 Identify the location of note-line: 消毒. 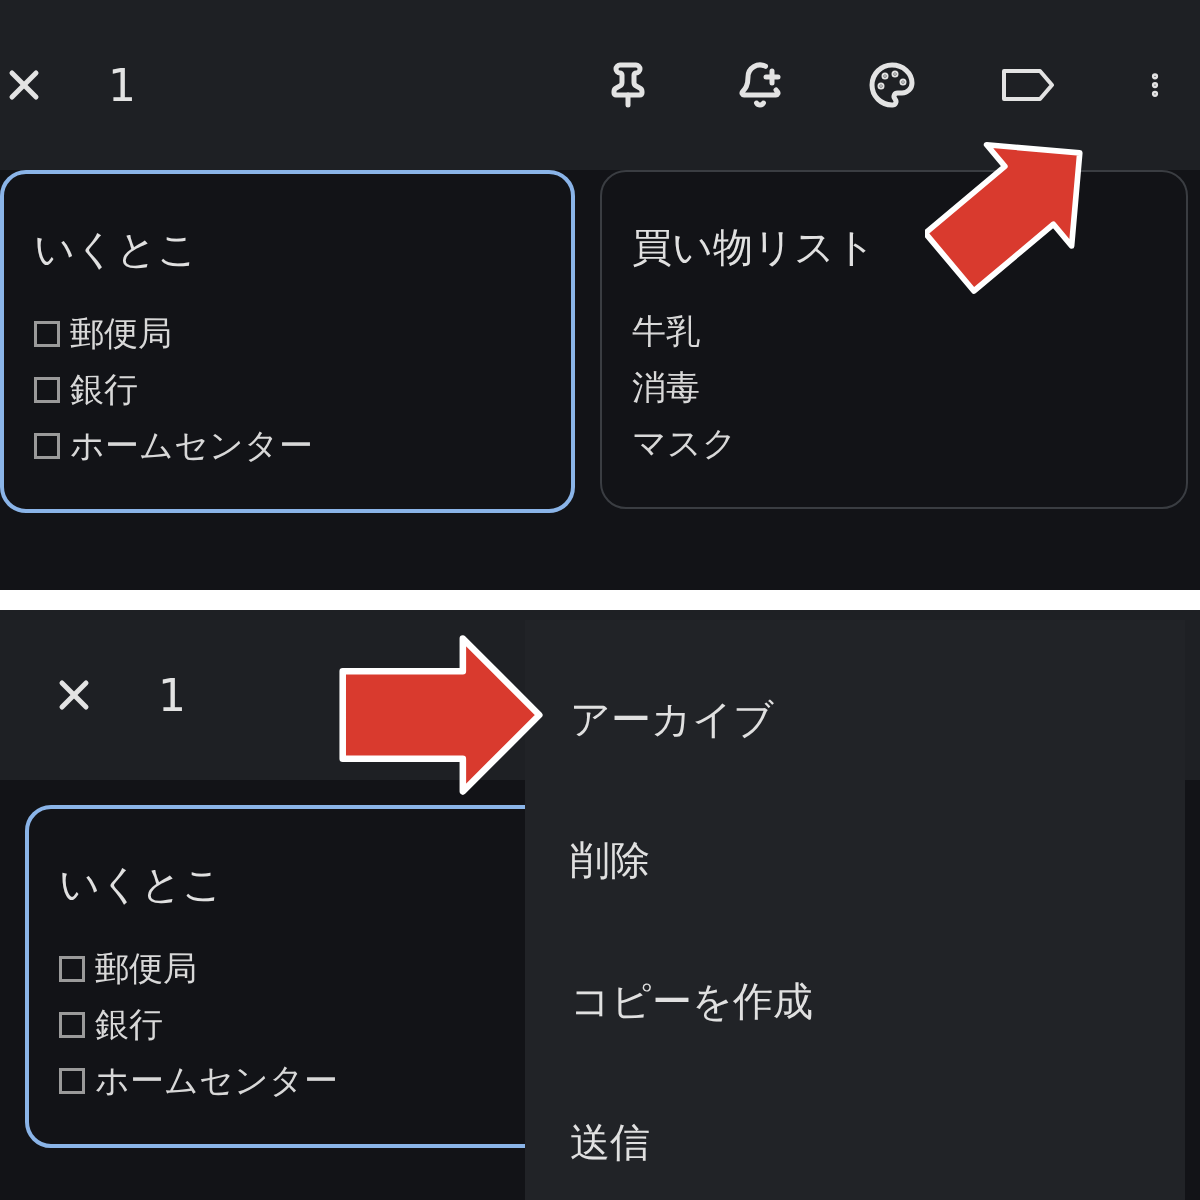
(666, 387).